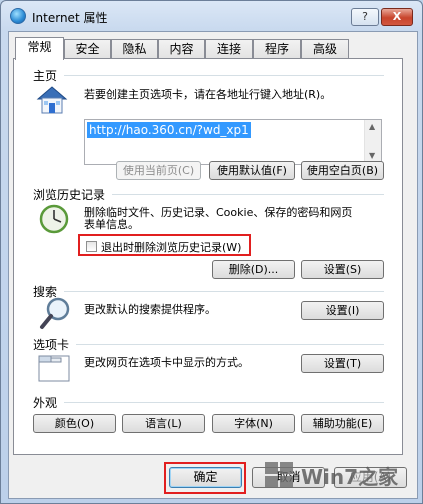 Image resolution: width=423 pixels, height=504 pixels. Describe the element at coordinates (230, 344) in the screenshot. I see `tabs-divider` at that location.